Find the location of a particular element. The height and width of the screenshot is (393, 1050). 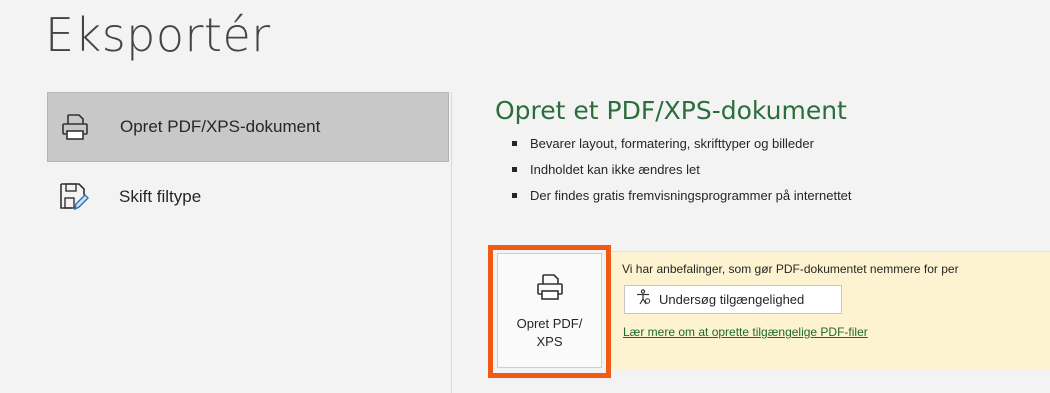

sidebar-item-label: Opret PDF/XPS-dokument is located at coordinates (220, 126).